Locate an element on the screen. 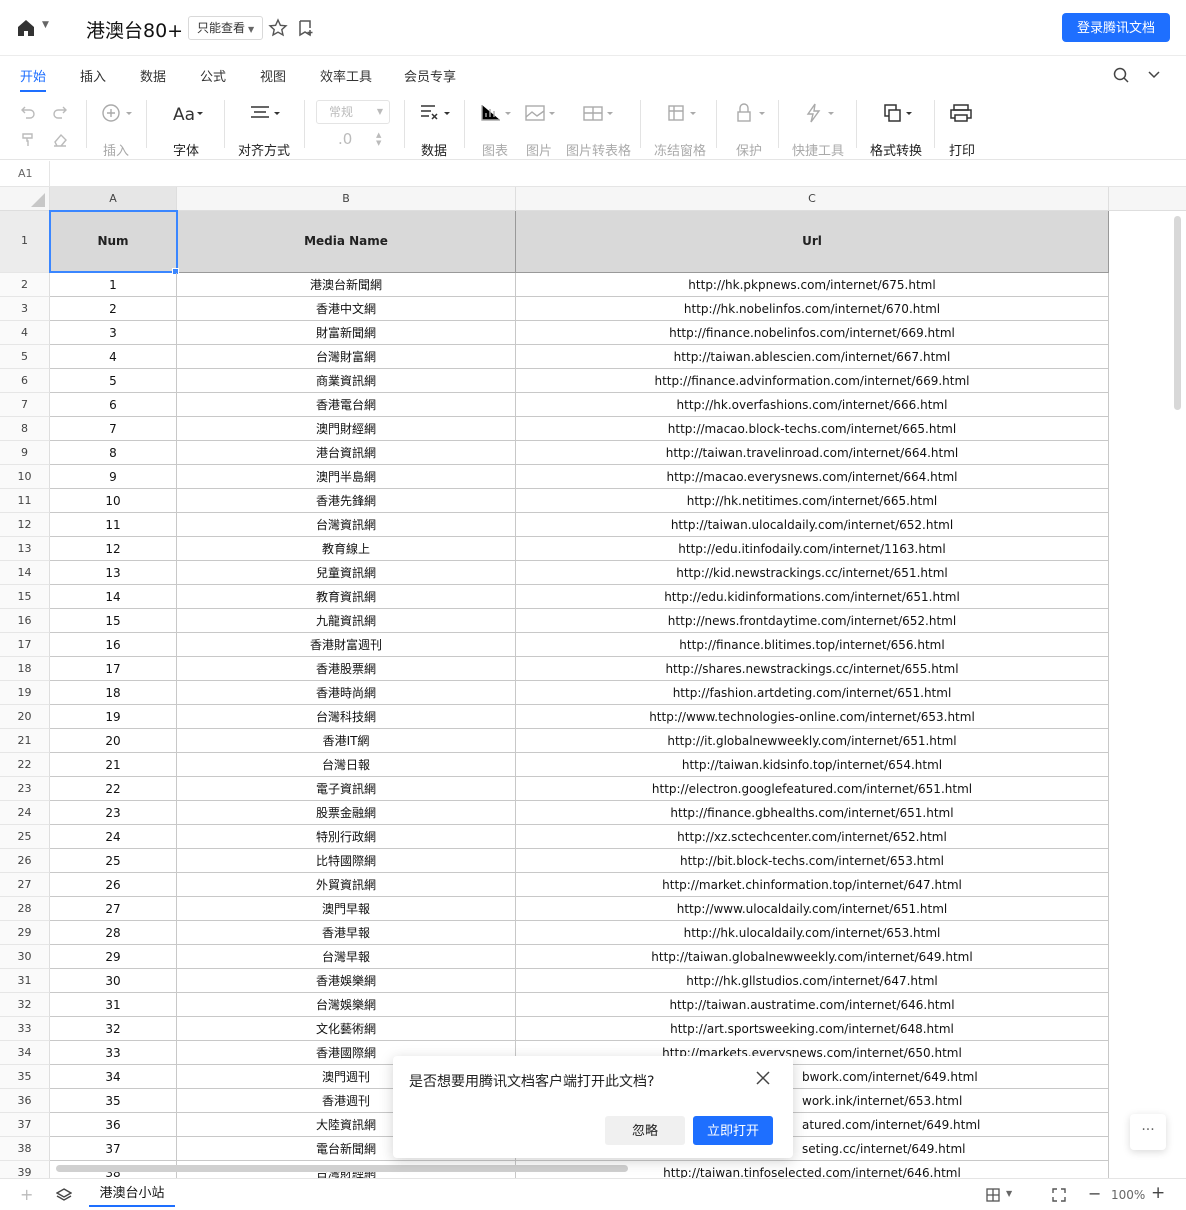 The image size is (1186, 1210). row-header: 29 is located at coordinates (25, 933).